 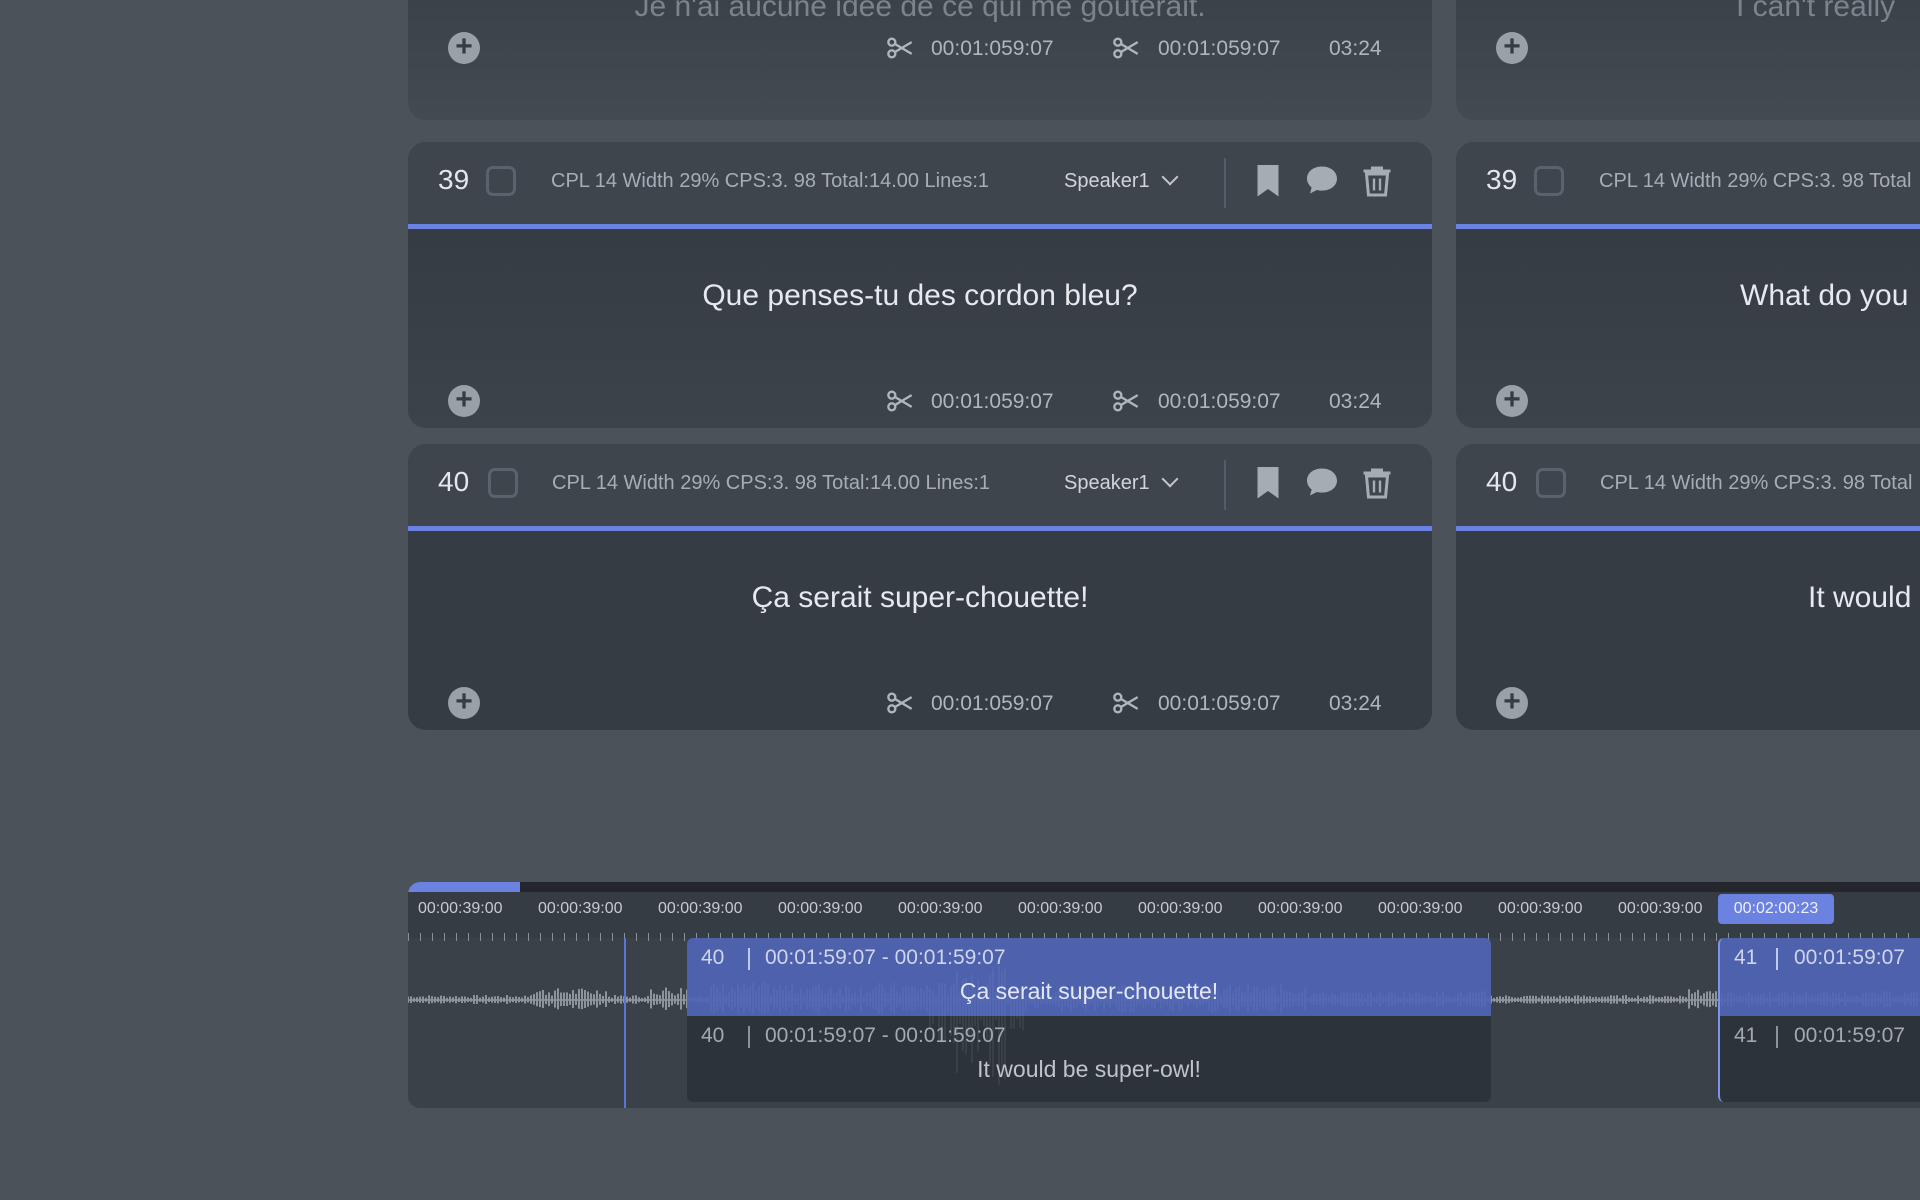 What do you see at coordinates (920, 598) in the screenshot?
I see `subtitle-text: Ça serait super-chouette!` at bounding box center [920, 598].